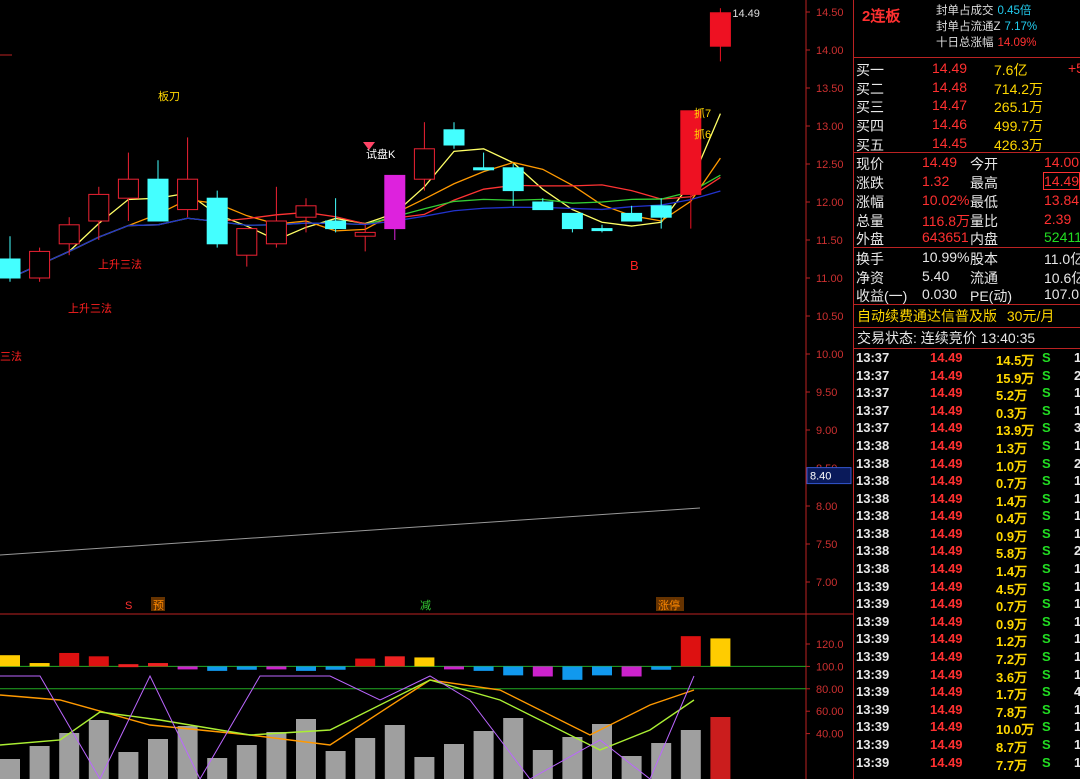  Describe the element at coordinates (984, 239) in the screenshot. I see `quote-label: 内盘` at that location.